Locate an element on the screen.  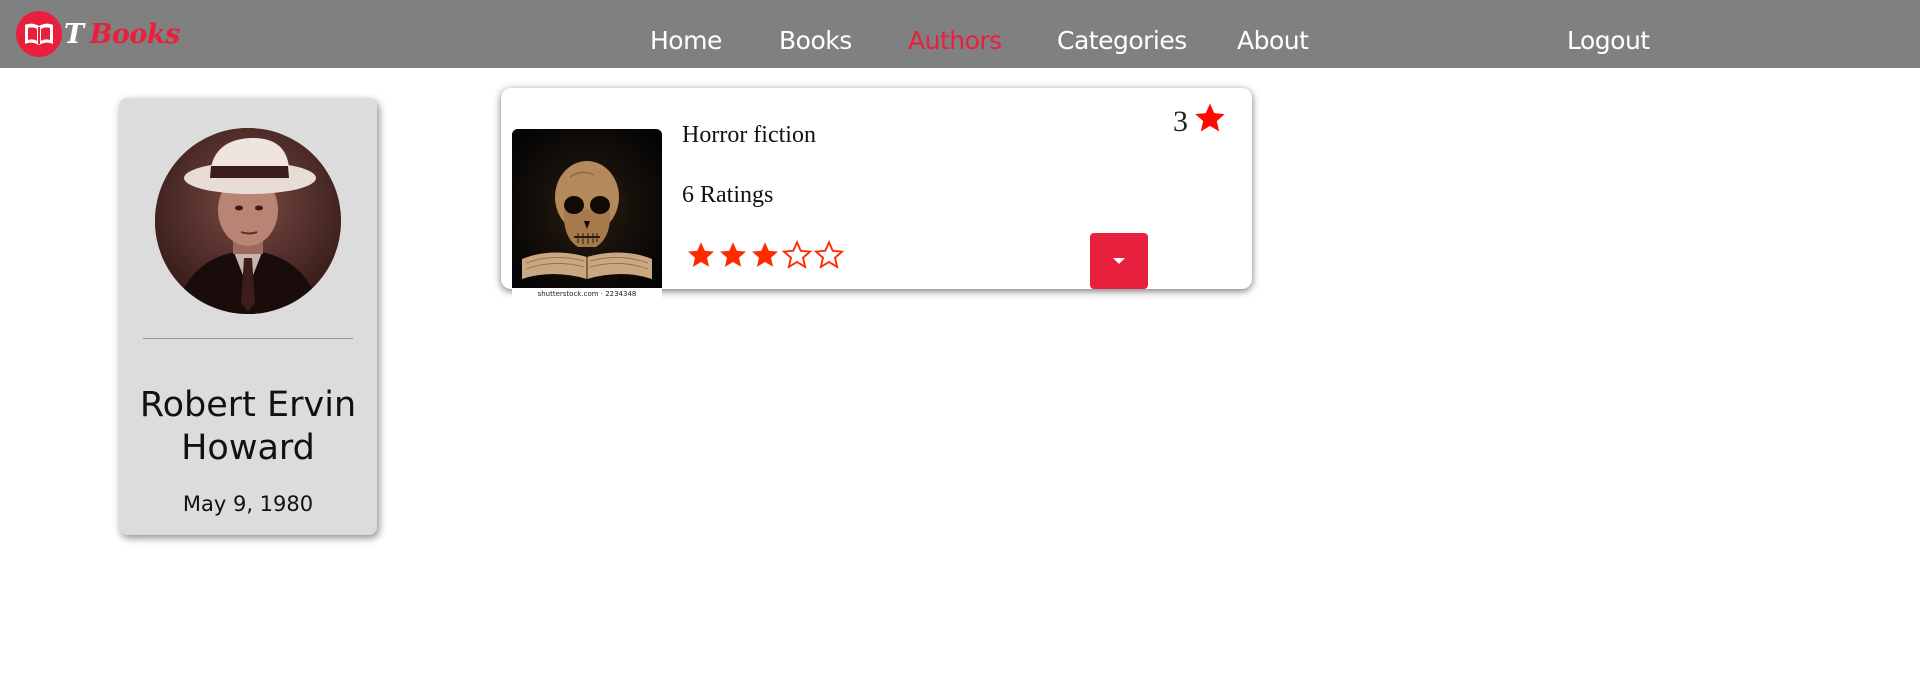
open-book-icon is located at coordinates (39, 34).